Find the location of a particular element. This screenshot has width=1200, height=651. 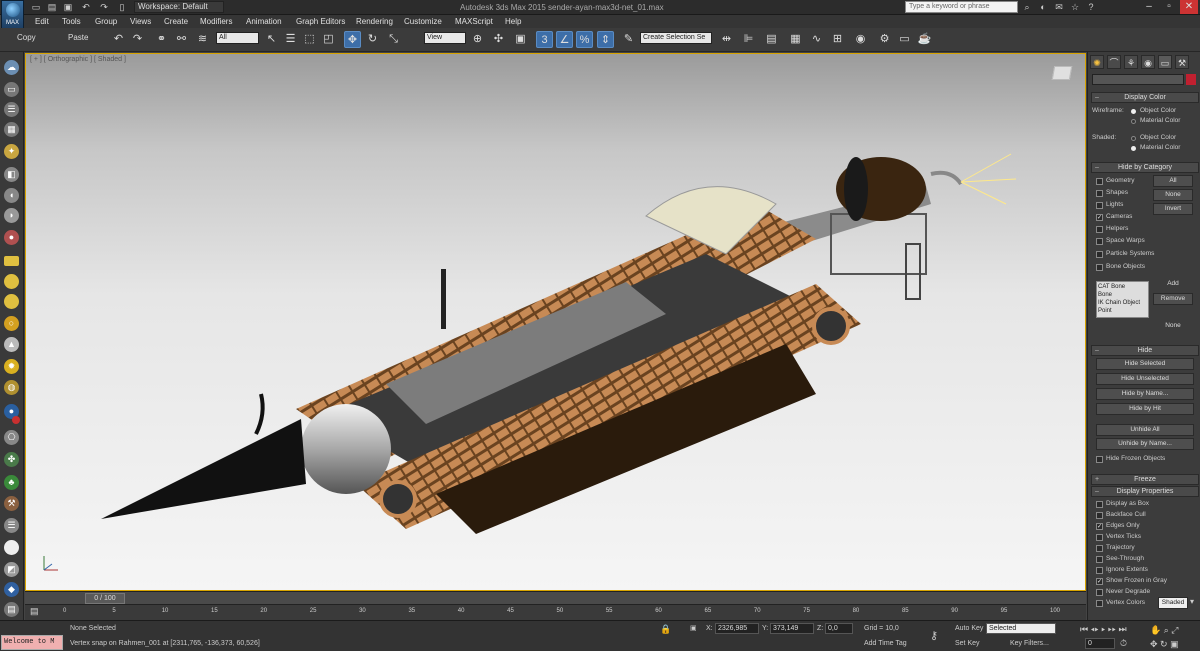

geosphere-icon: ◍ is located at coordinates (11, 387).